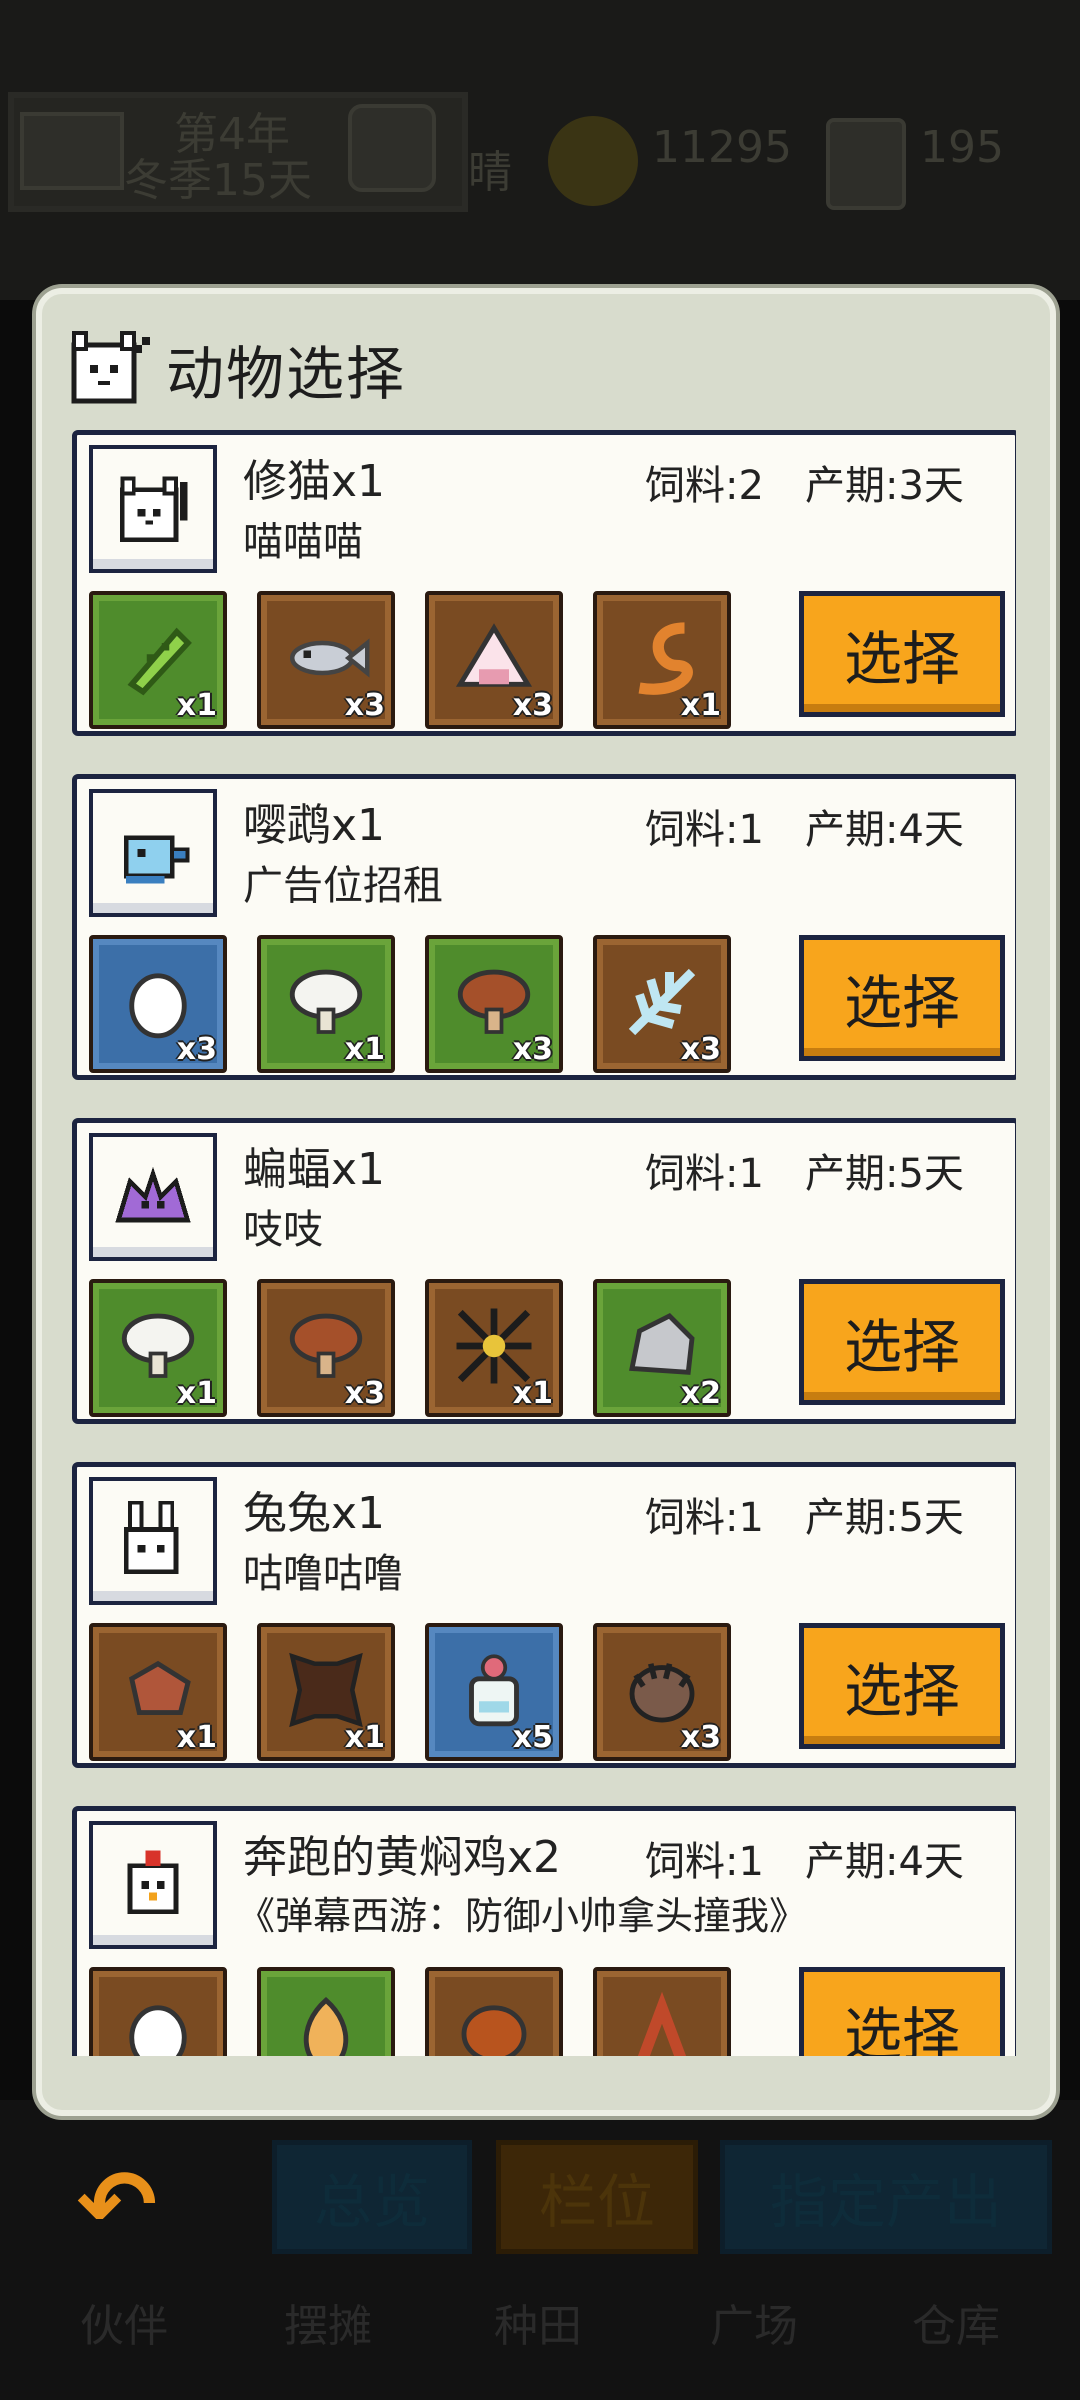  What do you see at coordinates (314, 1513) in the screenshot?
I see `animal-name: 兔兔x1` at bounding box center [314, 1513].